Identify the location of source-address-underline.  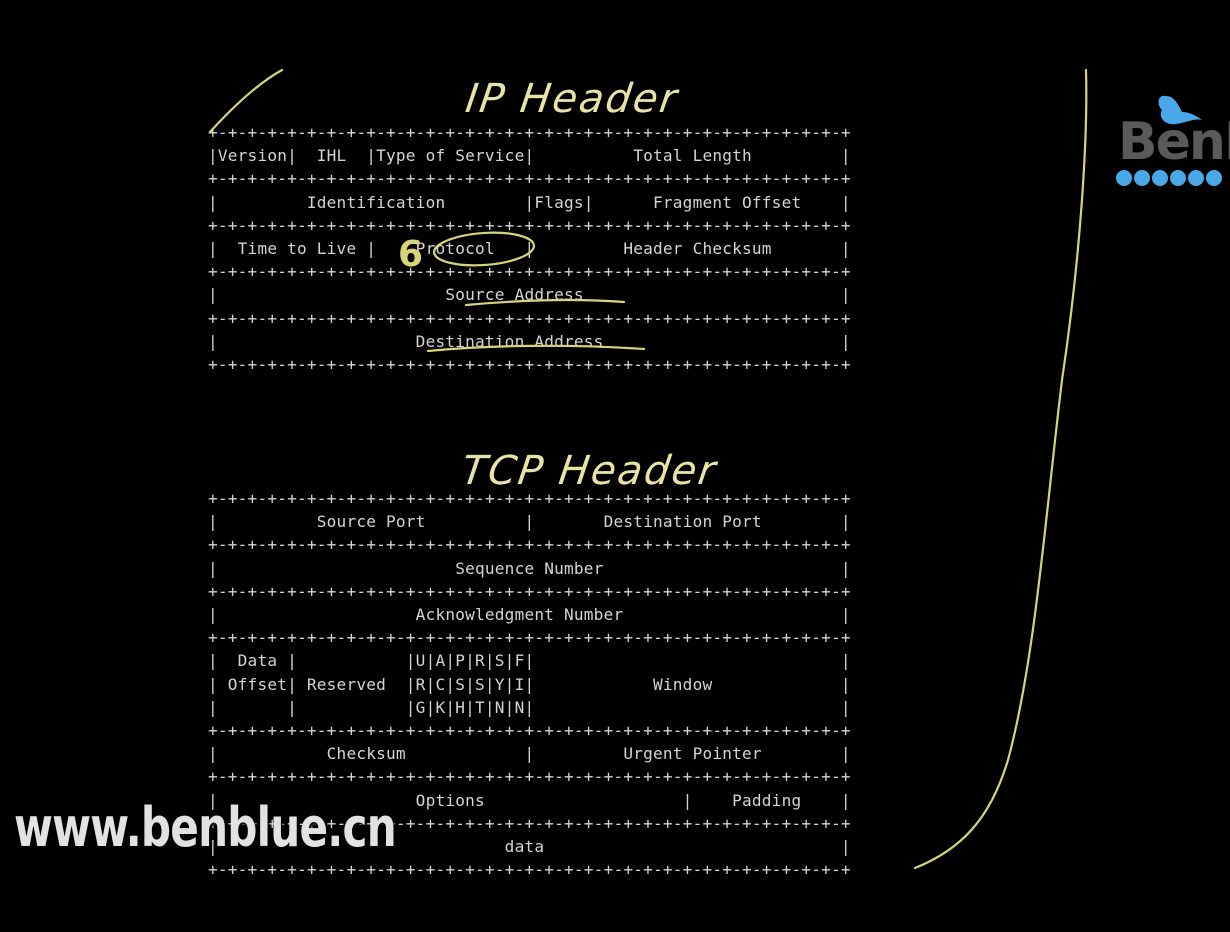
(545, 303).